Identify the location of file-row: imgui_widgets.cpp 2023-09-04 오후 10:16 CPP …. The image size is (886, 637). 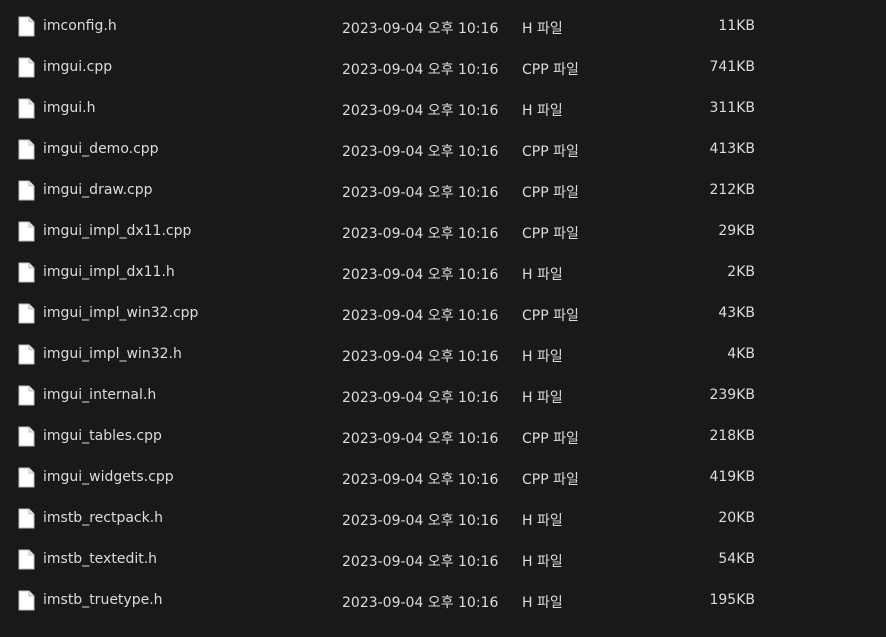
(443, 481).